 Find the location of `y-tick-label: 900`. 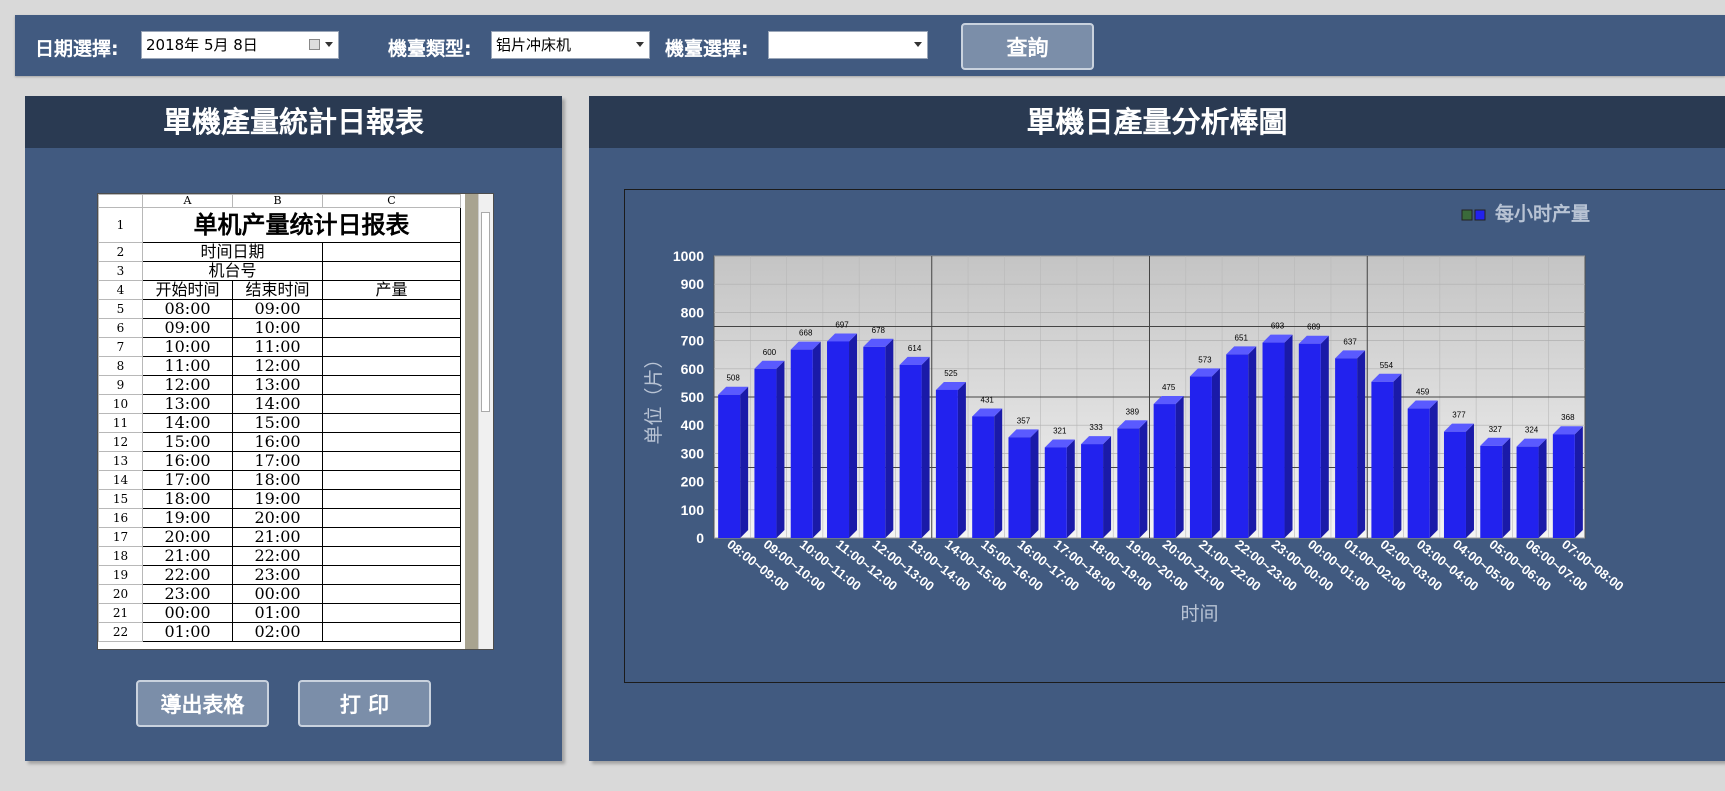

y-tick-label: 900 is located at coordinates (693, 284).